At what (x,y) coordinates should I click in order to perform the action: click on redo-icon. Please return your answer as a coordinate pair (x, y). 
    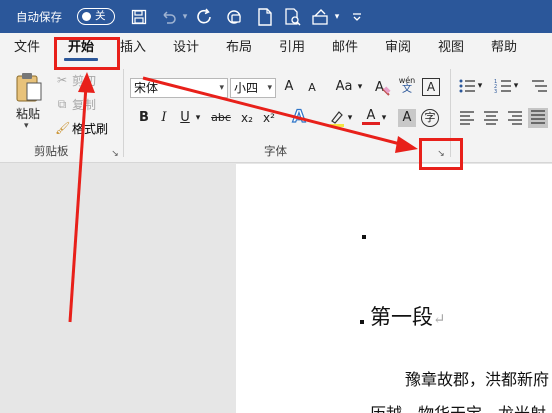
    Looking at the image, I should click on (205, 16).